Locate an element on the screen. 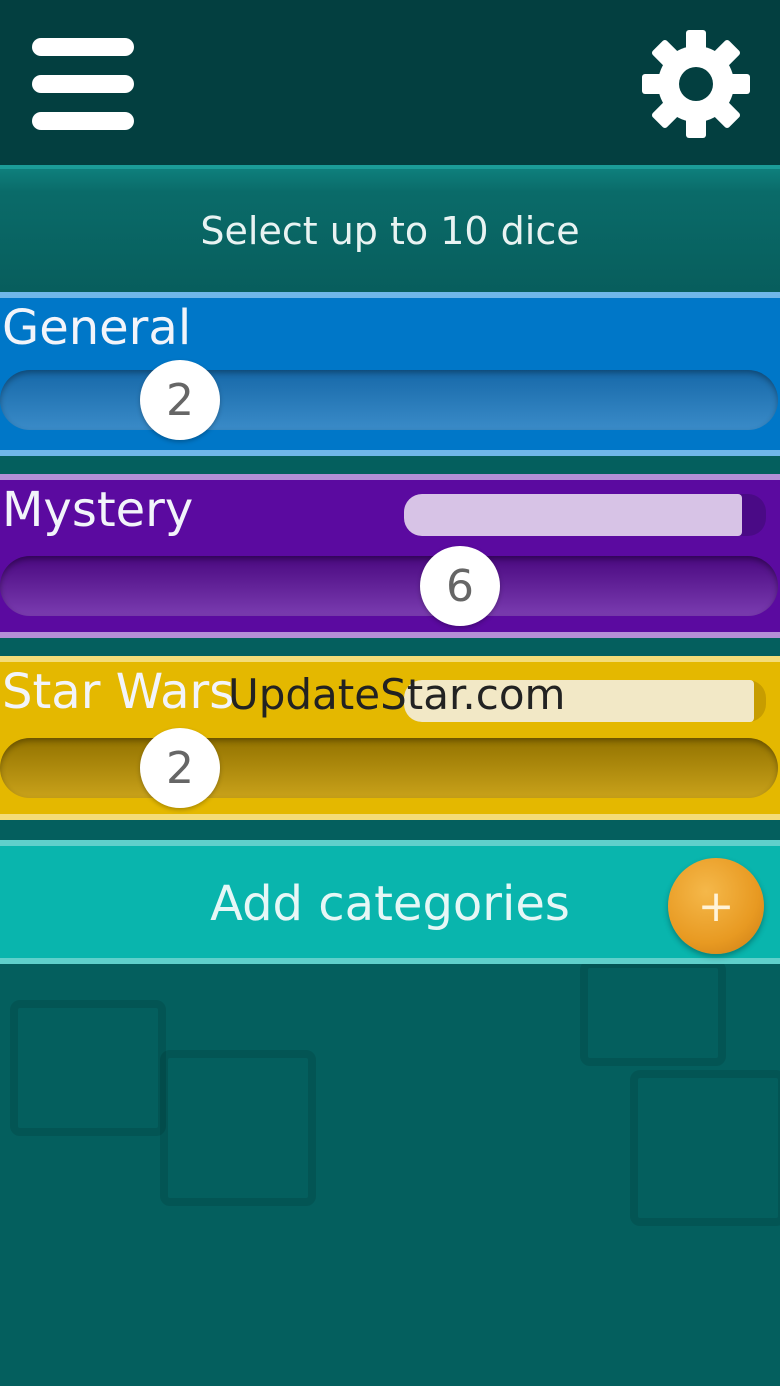 This screenshot has height=1386, width=780. slider-thumb: 6 is located at coordinates (460, 586).